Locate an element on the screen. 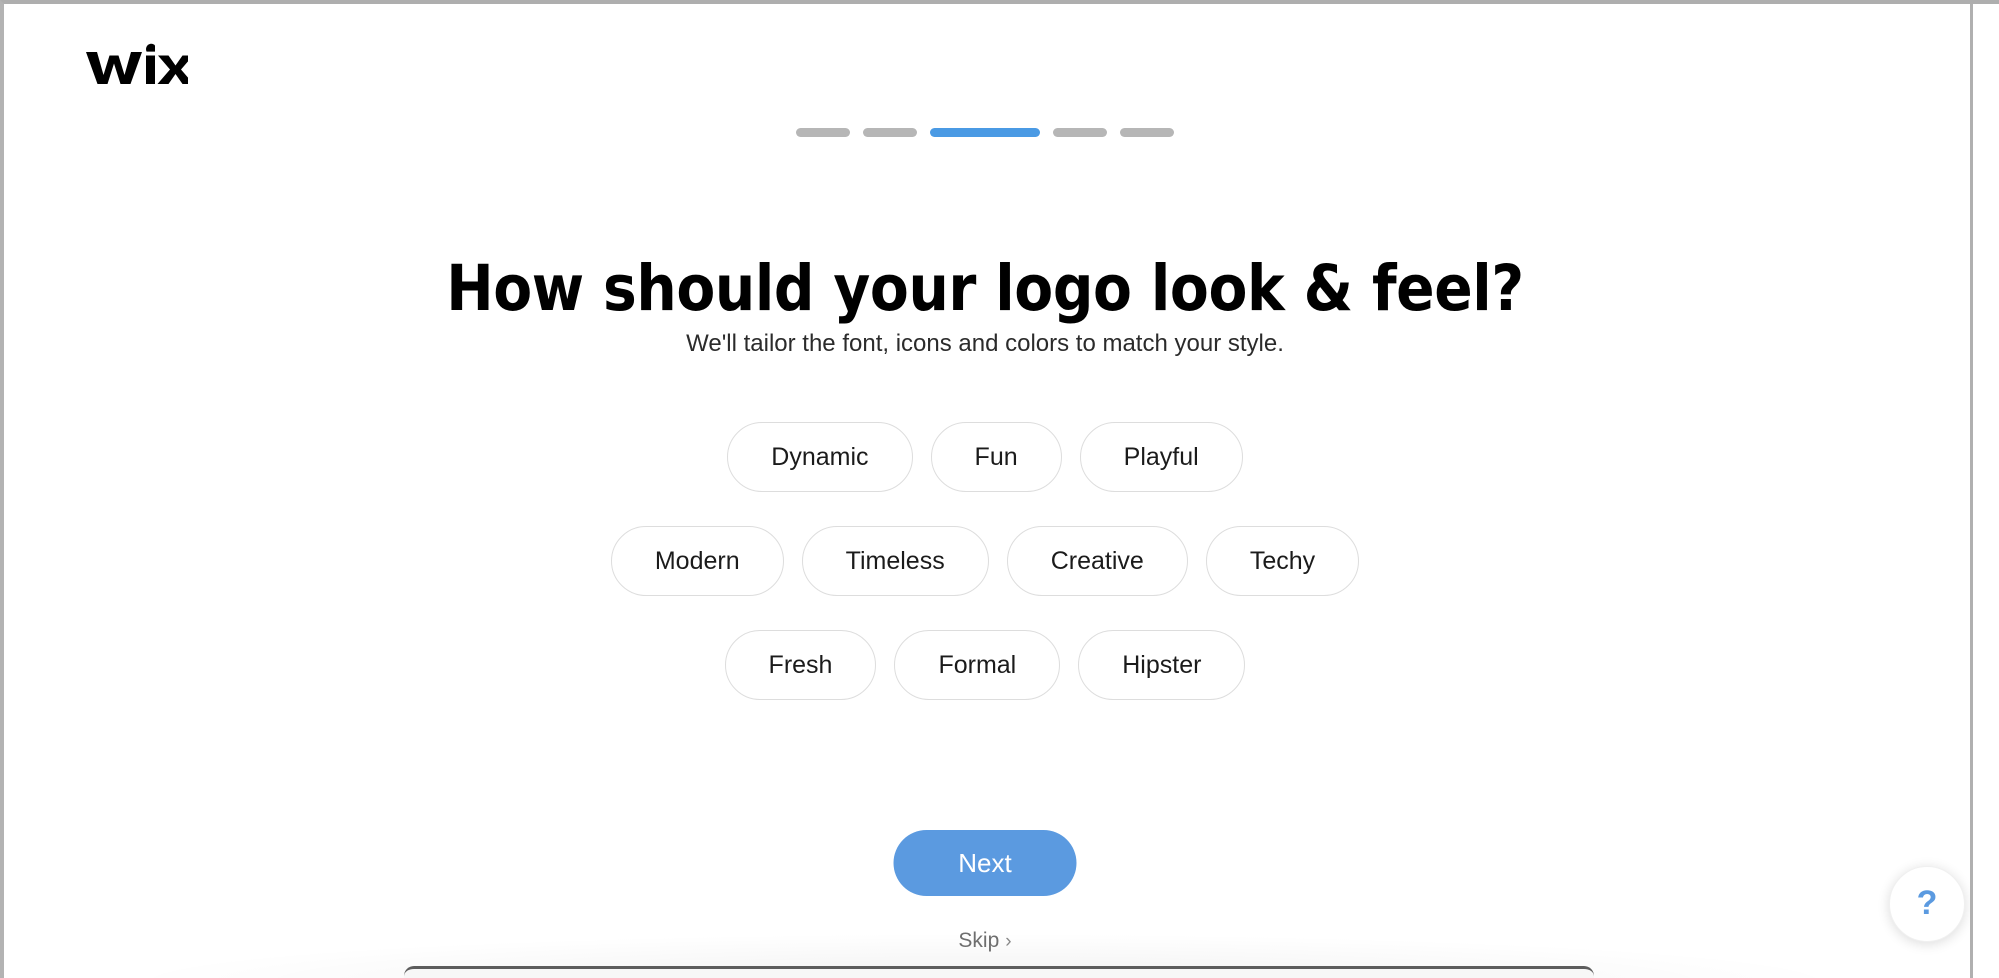 The width and height of the screenshot is (1999, 978). viewport-right-gutter is located at coordinates (1986, 491).